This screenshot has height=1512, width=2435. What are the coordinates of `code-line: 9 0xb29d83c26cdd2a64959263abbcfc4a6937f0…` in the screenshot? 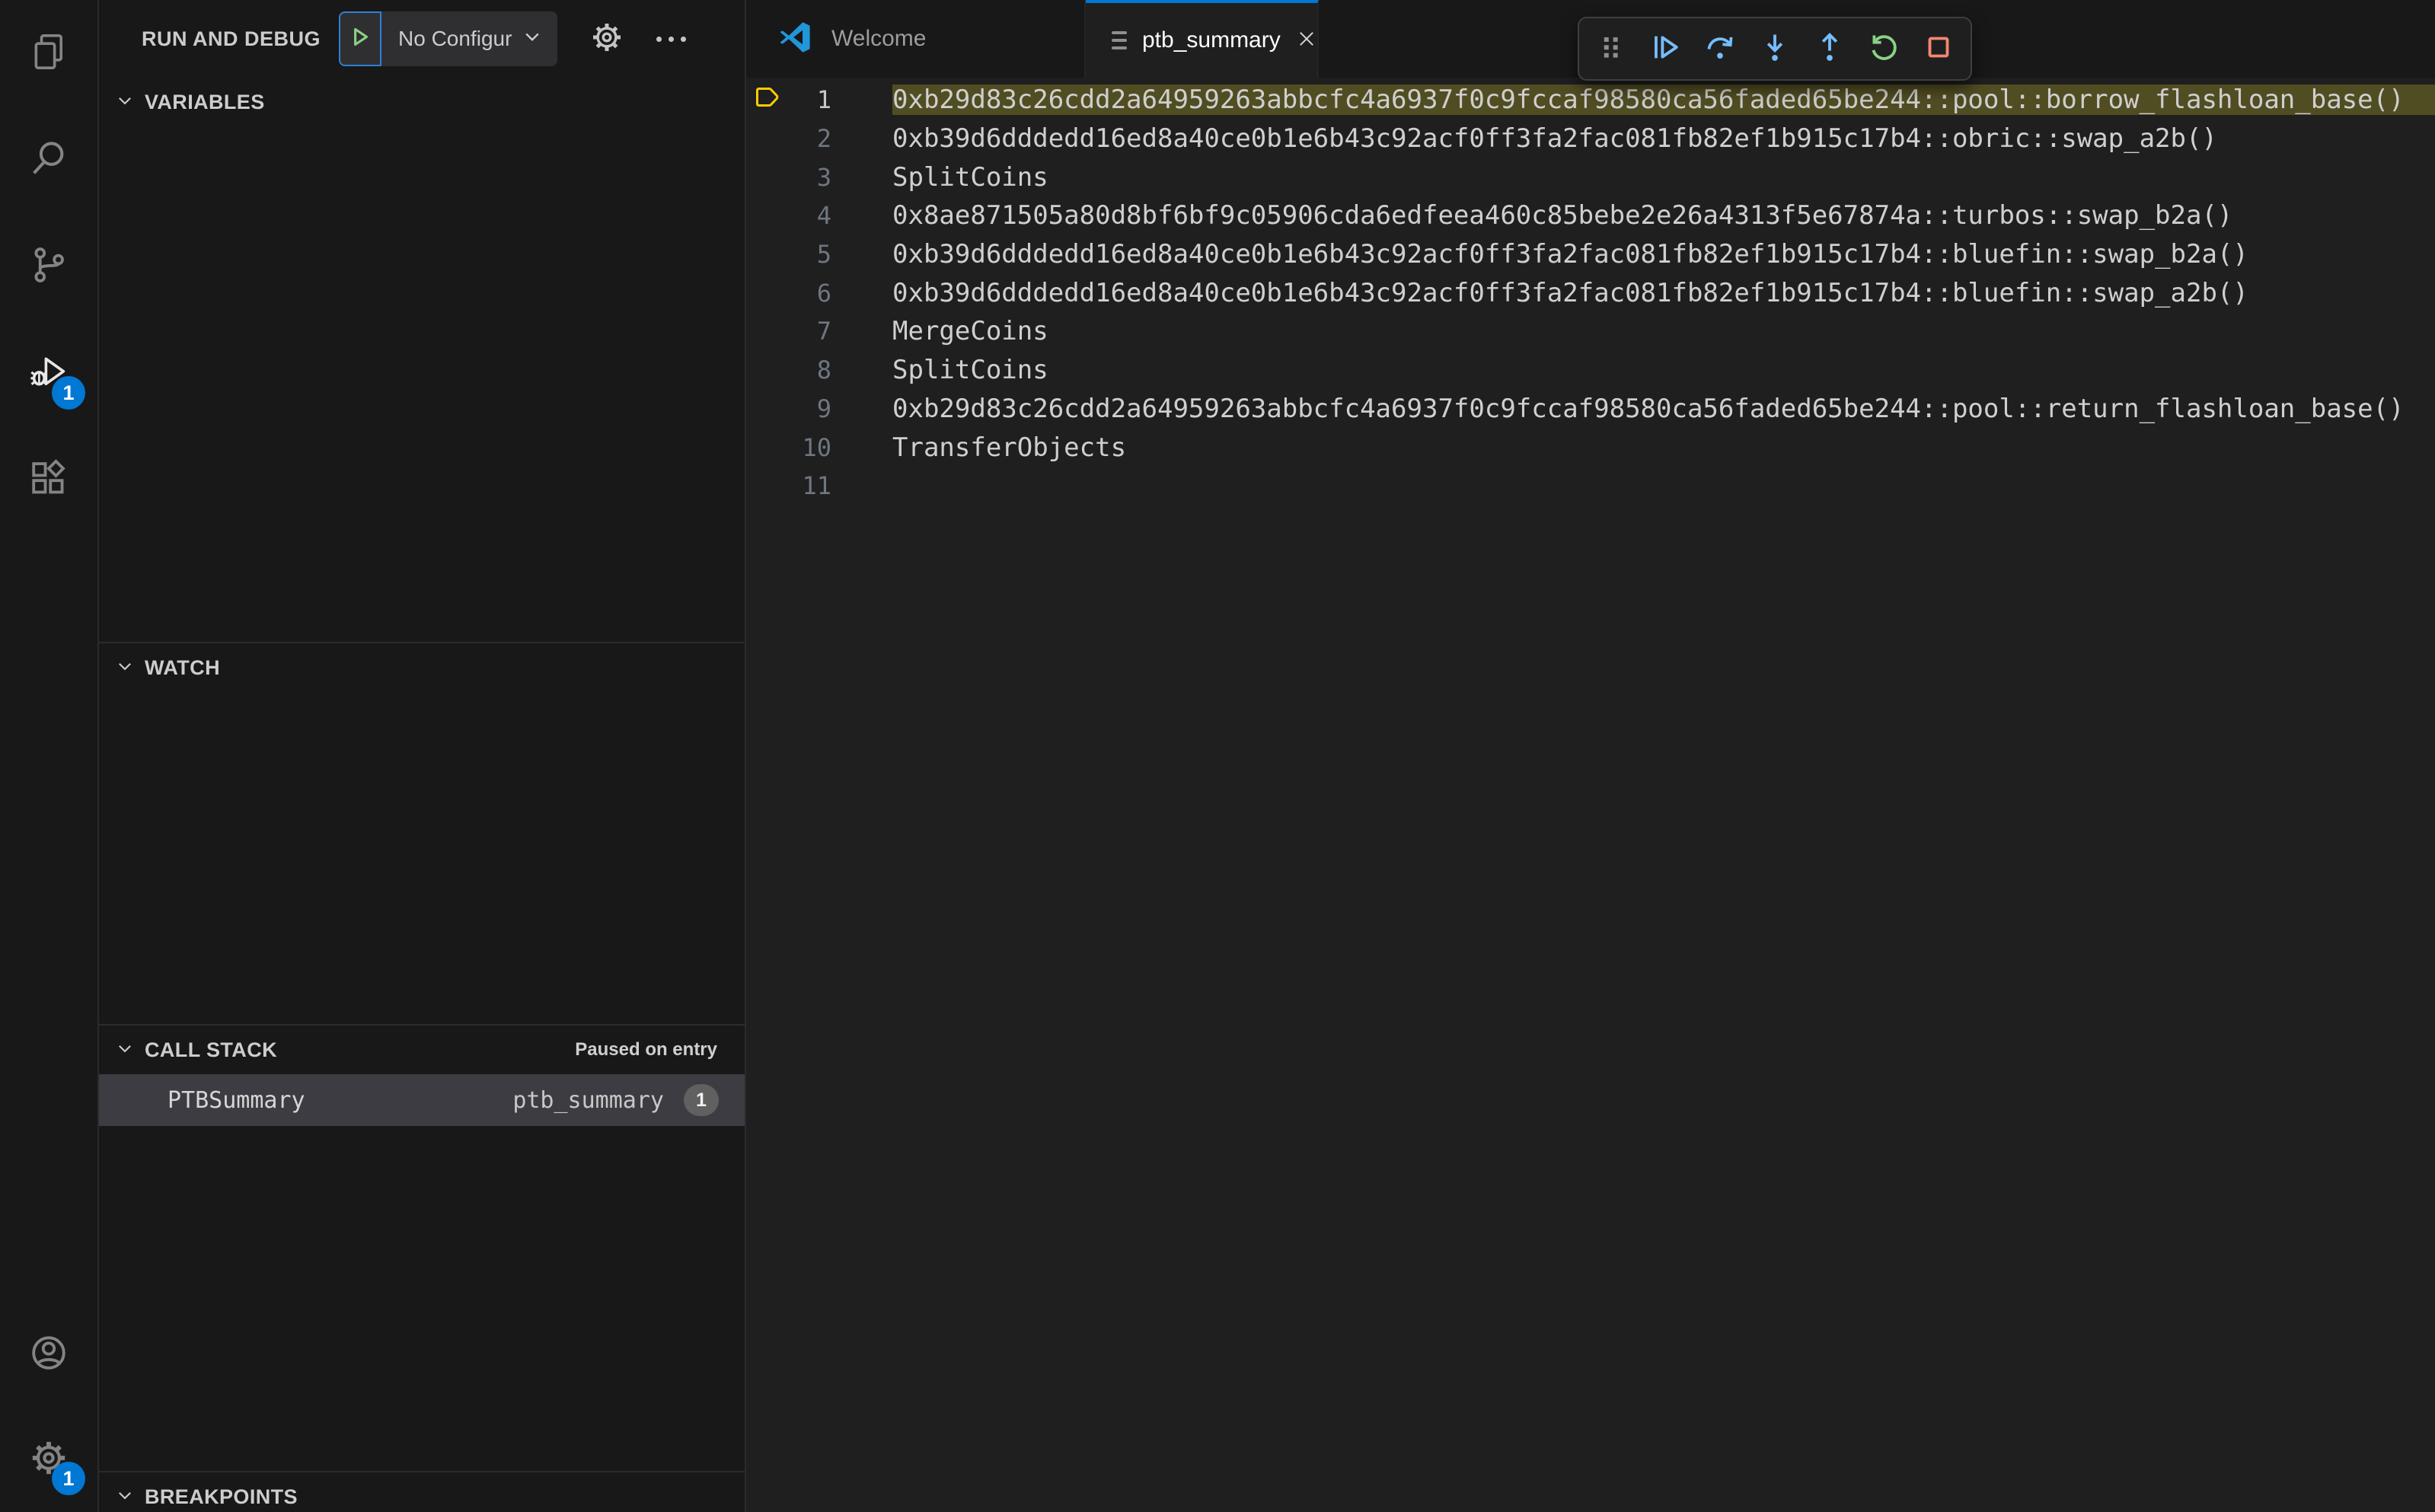 It's located at (1590, 409).